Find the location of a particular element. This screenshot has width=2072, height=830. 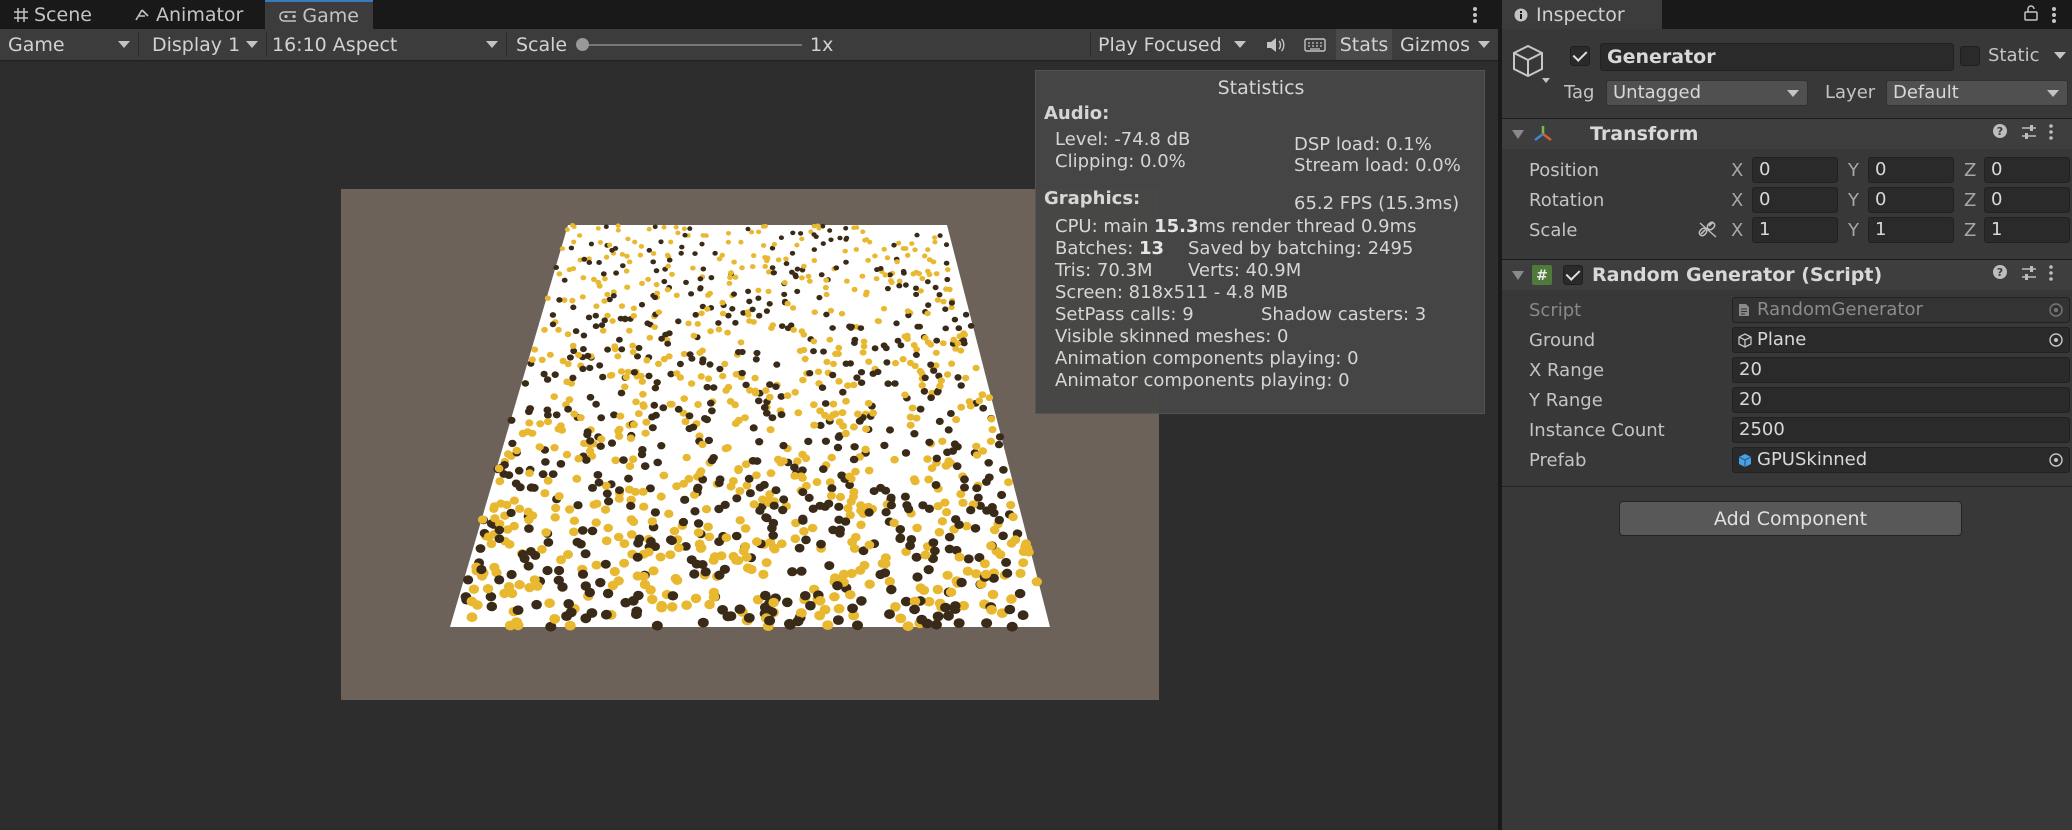

rotation-z-field: 0 is located at coordinates (2027, 200).